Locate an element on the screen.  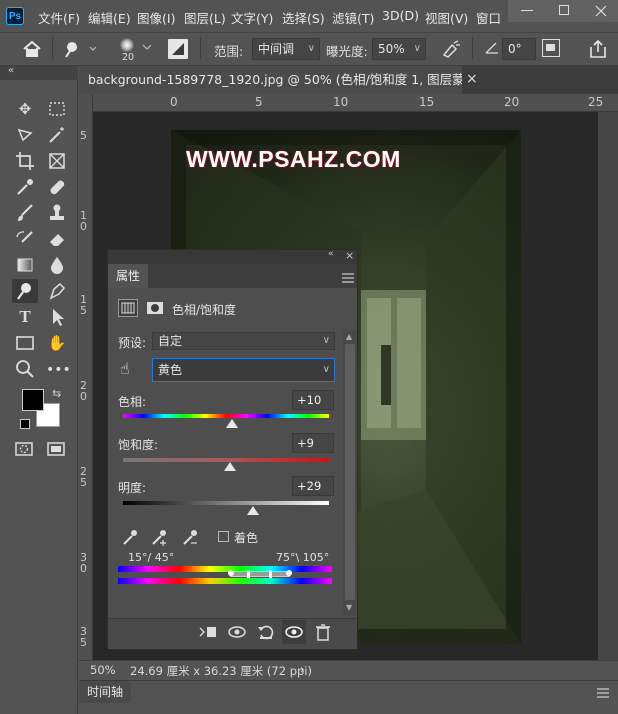
dodge-tool is located at coordinates (25, 291).